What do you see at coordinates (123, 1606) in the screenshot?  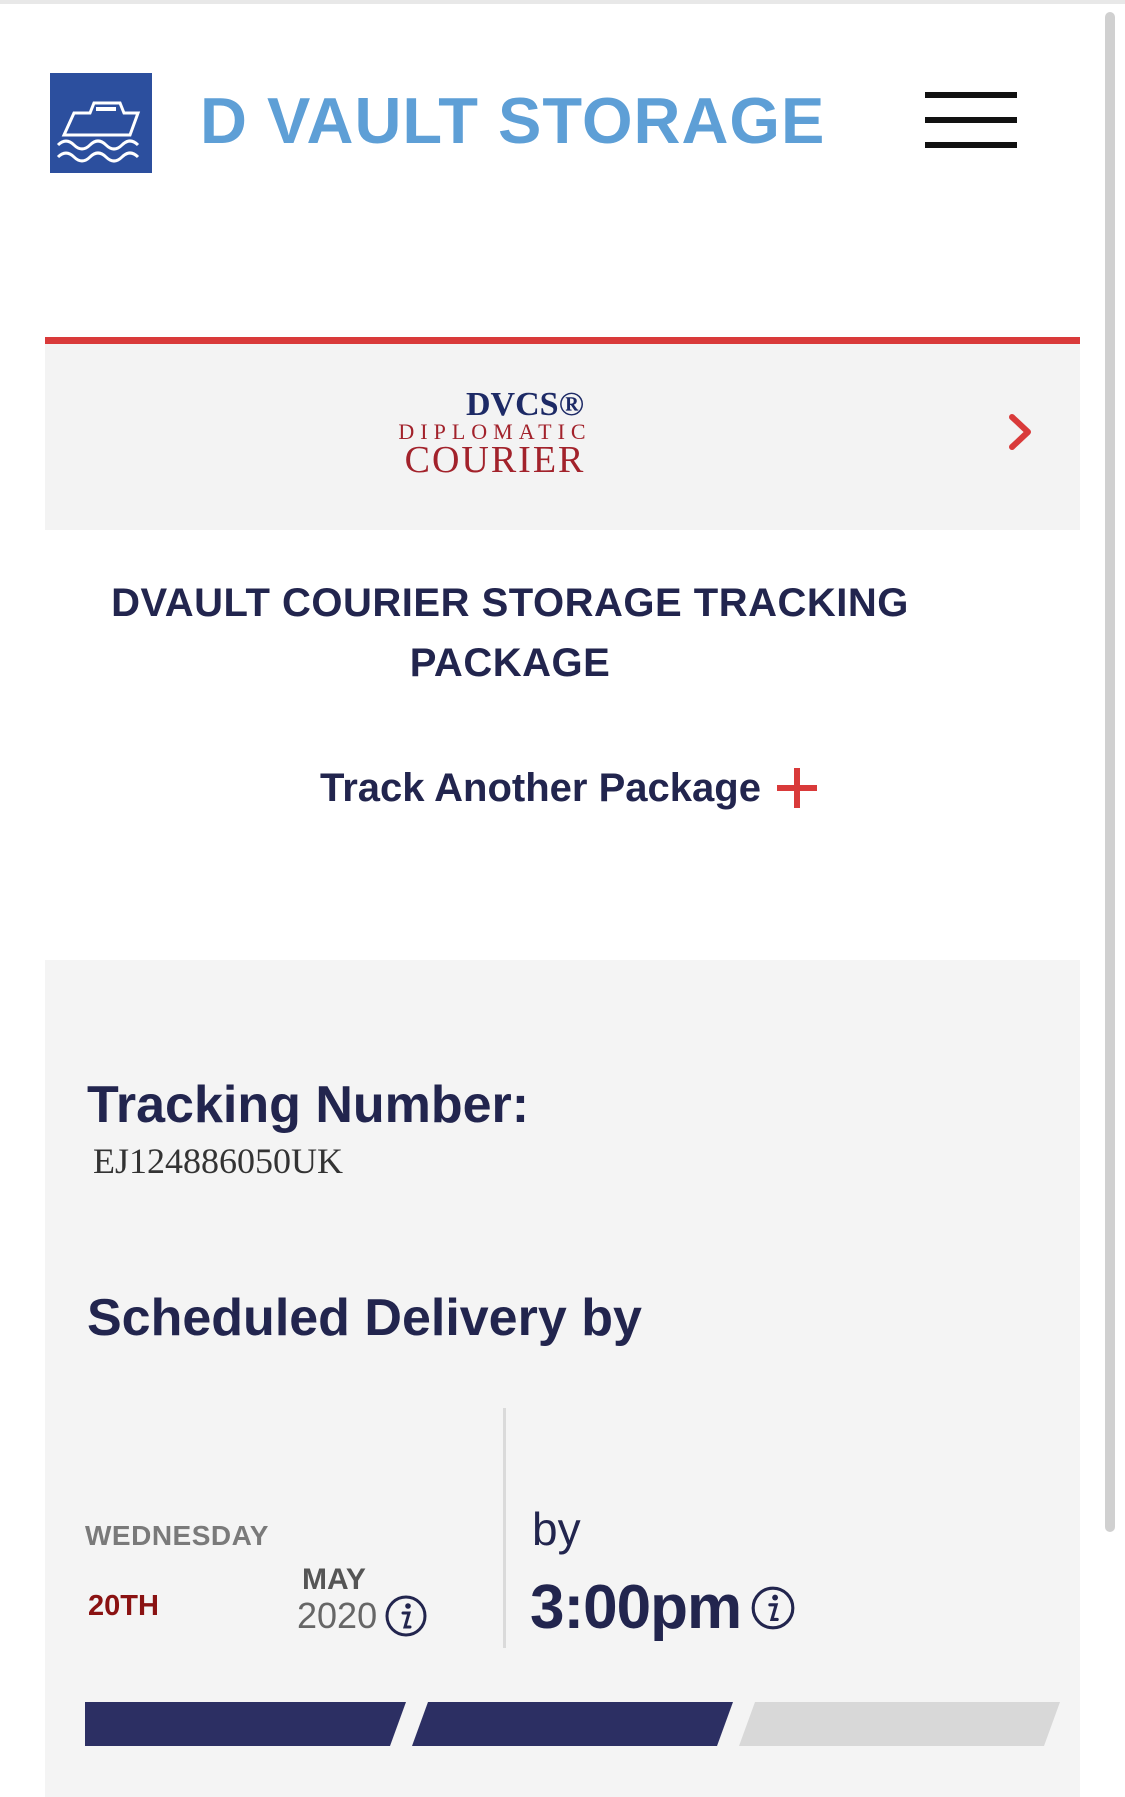 I see `delivery-day: 20TH` at bounding box center [123, 1606].